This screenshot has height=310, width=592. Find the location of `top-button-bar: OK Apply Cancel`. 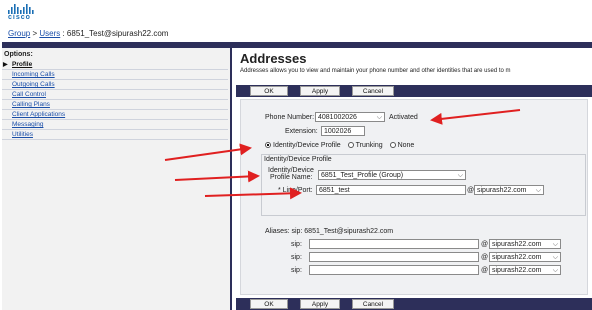

top-button-bar: OK Apply Cancel is located at coordinates (414, 91).